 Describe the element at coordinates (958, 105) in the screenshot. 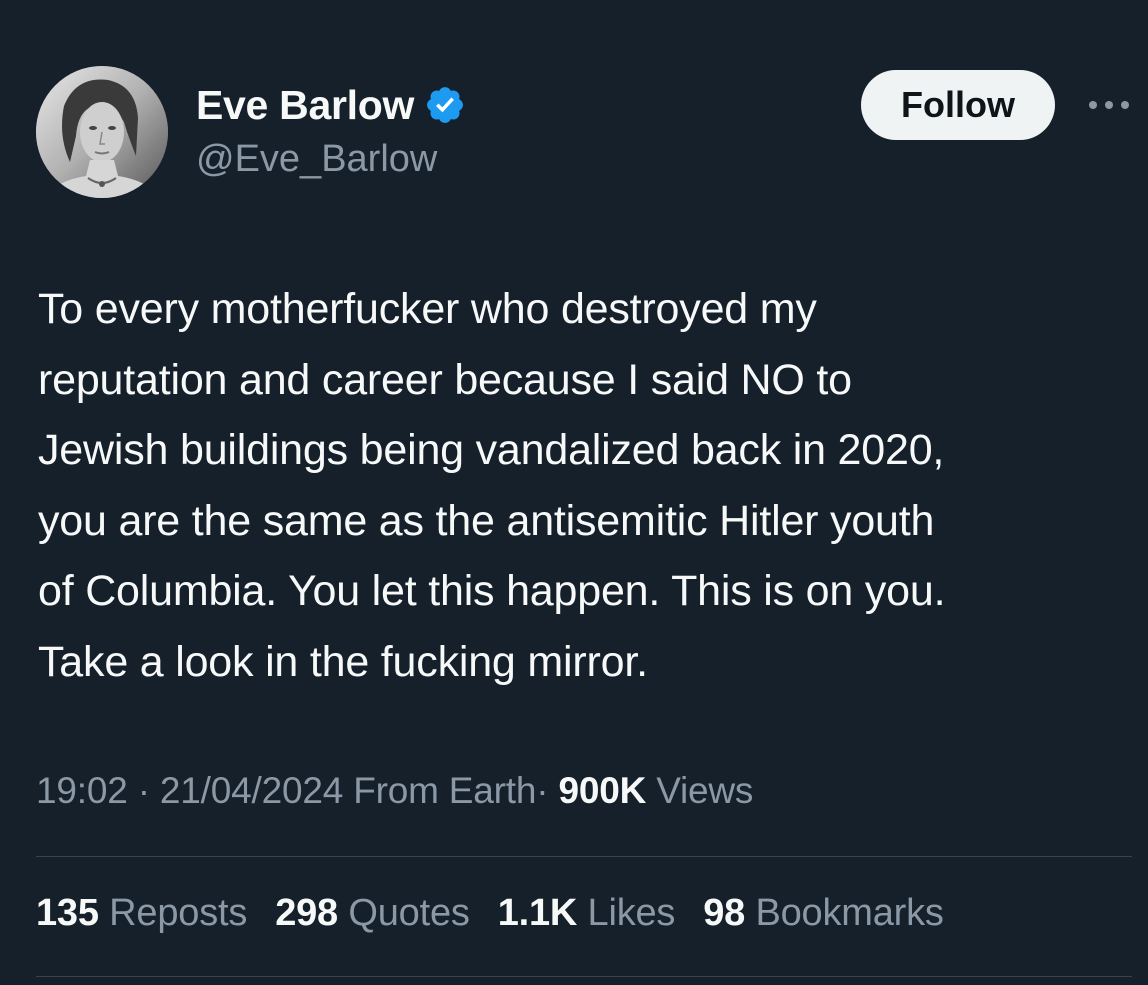

I see `follow-button: Follow` at that location.